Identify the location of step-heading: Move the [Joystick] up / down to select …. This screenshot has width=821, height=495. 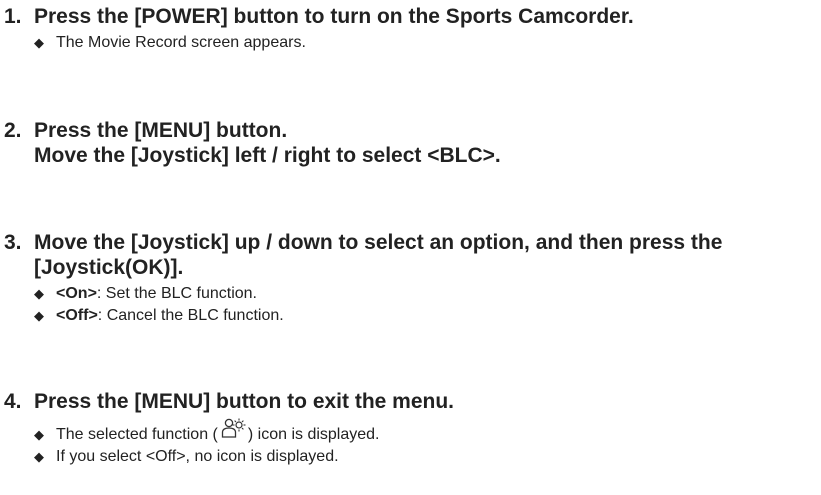
(378, 242).